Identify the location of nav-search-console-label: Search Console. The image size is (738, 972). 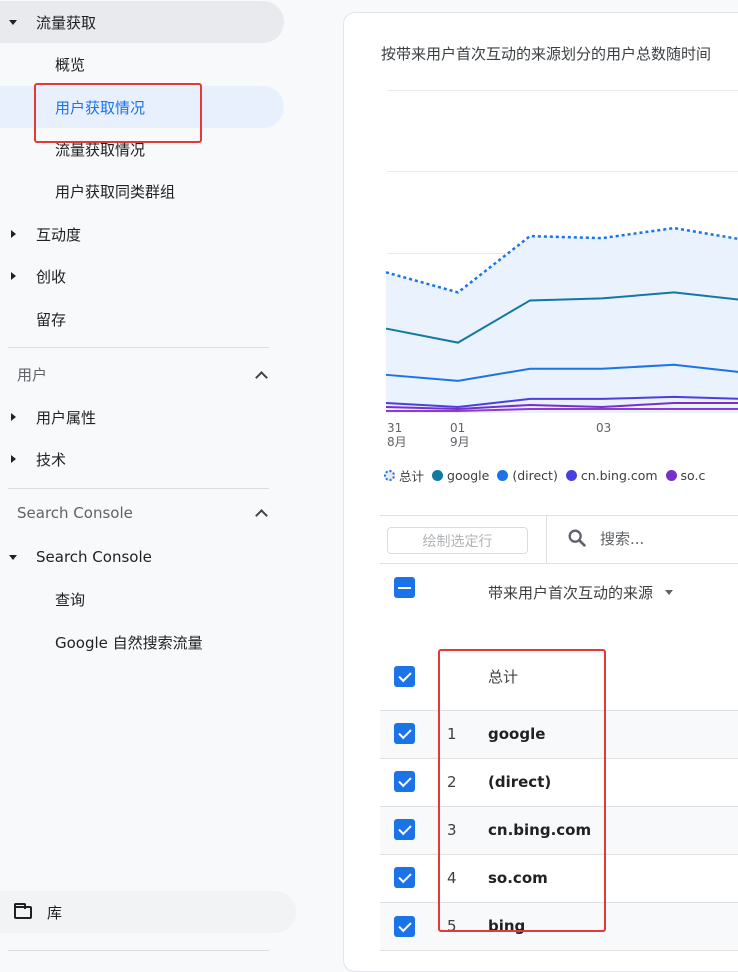
(94, 557).